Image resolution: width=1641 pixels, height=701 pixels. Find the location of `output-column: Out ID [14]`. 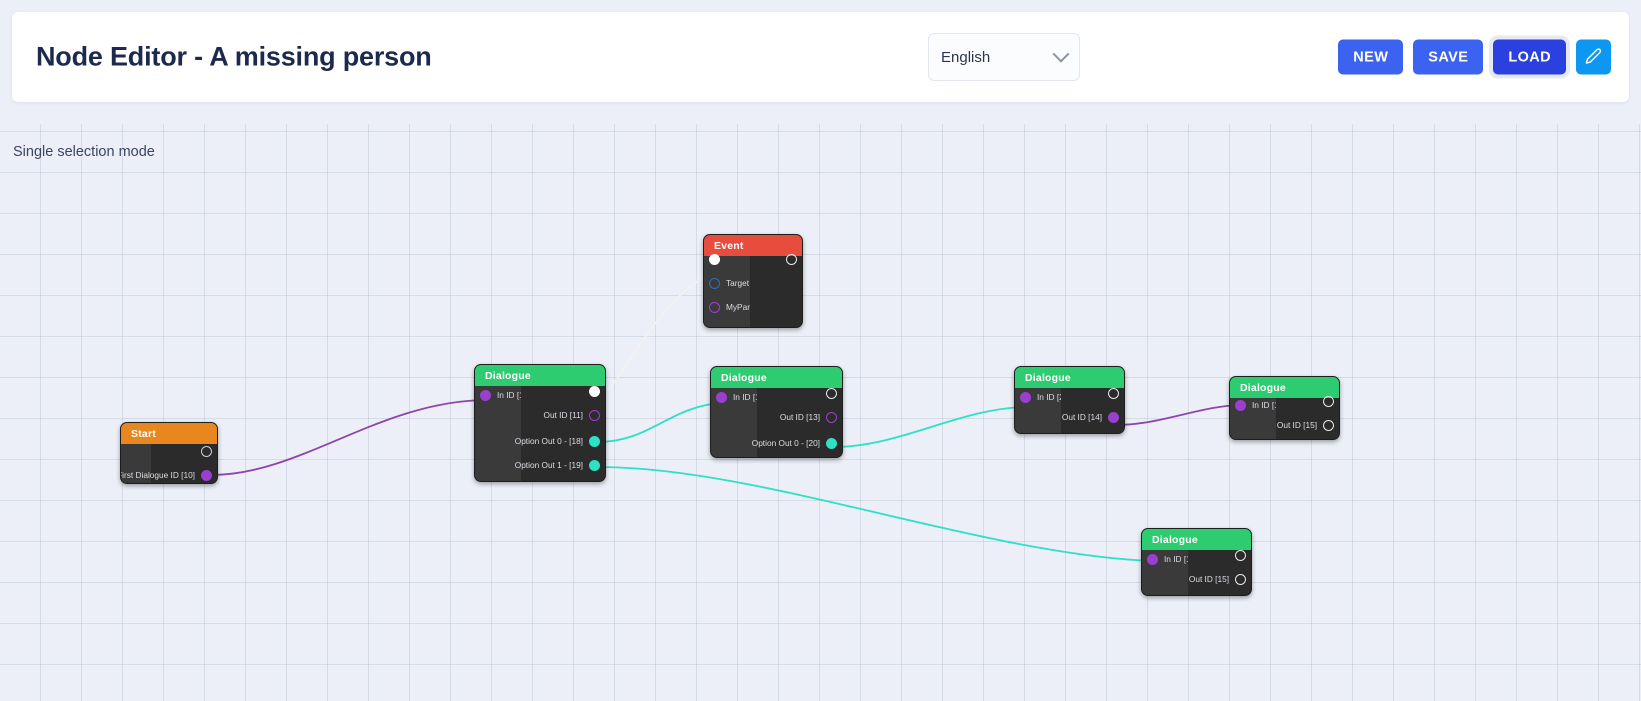

output-column: Out ID [14] is located at coordinates (1092, 409).